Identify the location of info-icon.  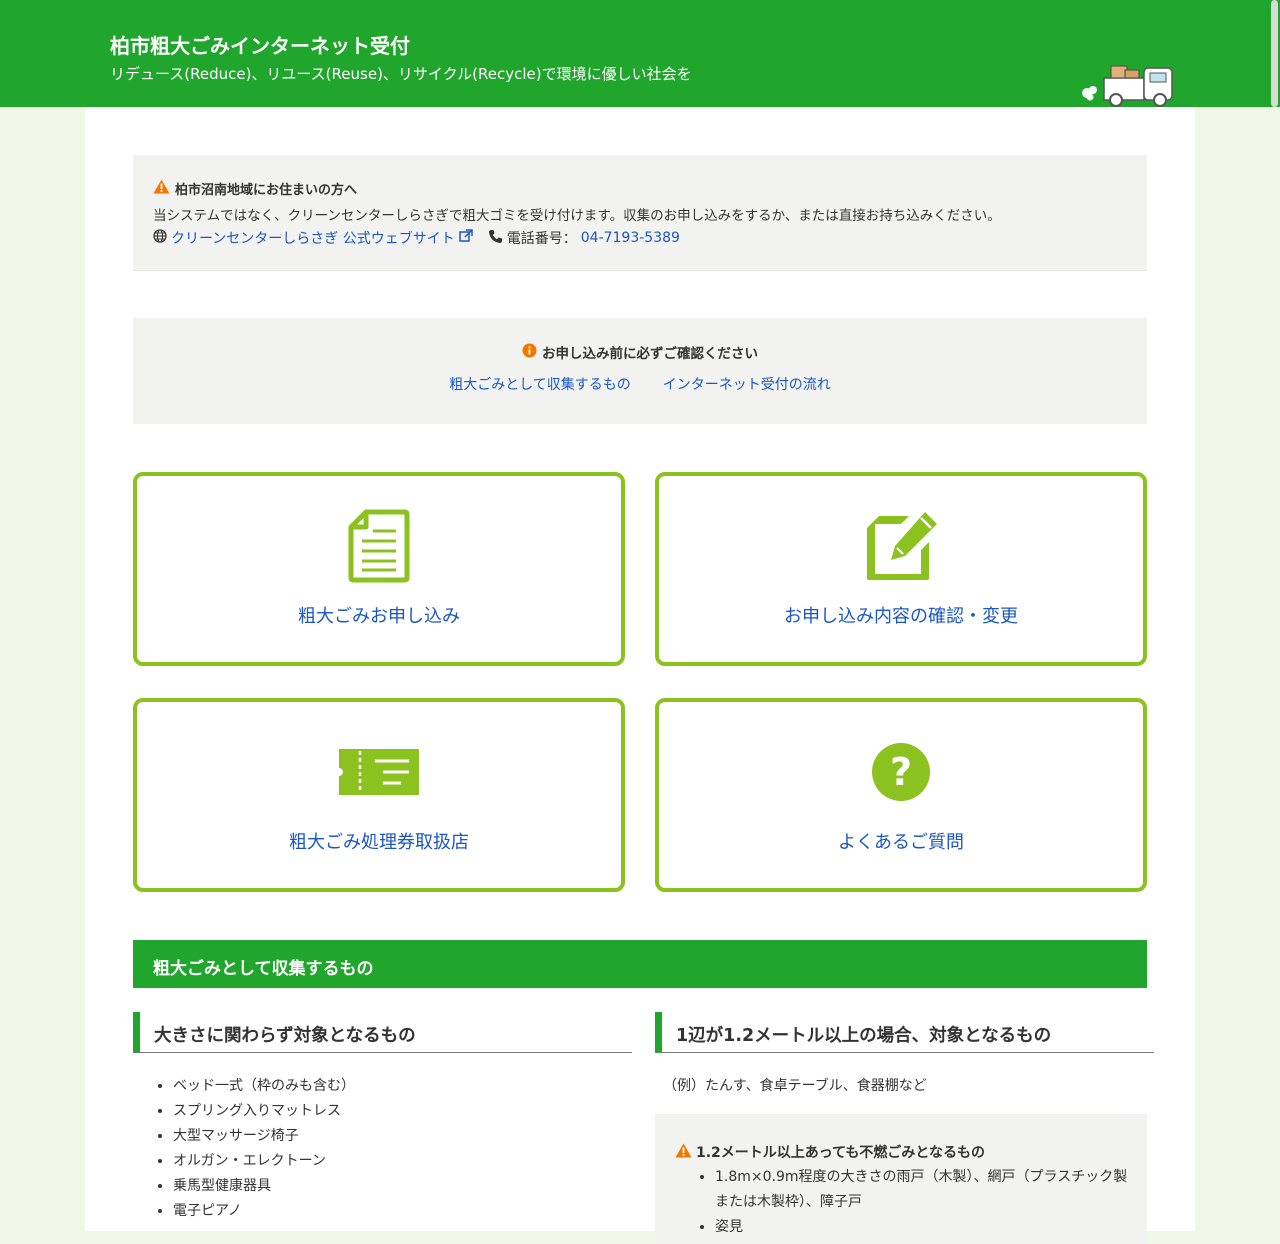
(529, 352).